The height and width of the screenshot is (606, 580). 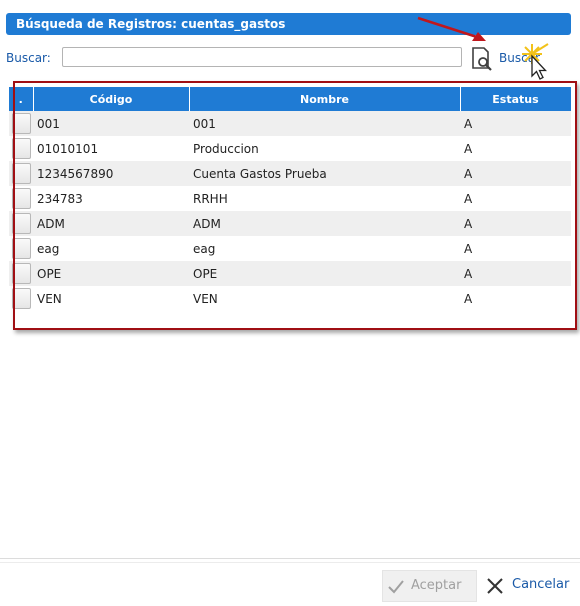 I want to click on cancel-button-label: Cancelar, so click(x=541, y=584).